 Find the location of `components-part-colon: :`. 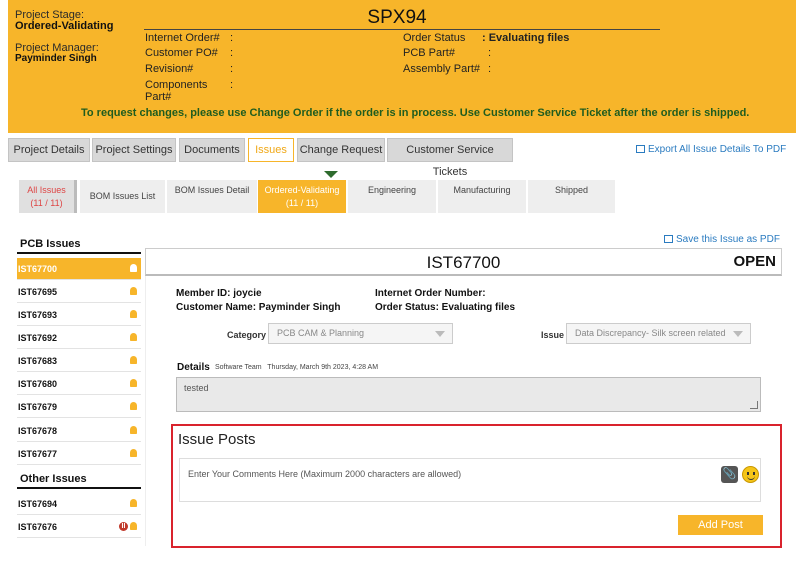

components-part-colon: : is located at coordinates (232, 85).